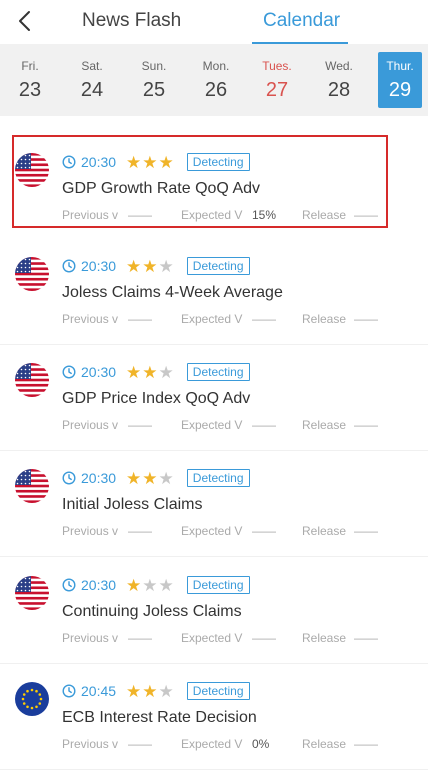 This screenshot has width=428, height=784. I want to click on day-name: Thur., so click(400, 66).